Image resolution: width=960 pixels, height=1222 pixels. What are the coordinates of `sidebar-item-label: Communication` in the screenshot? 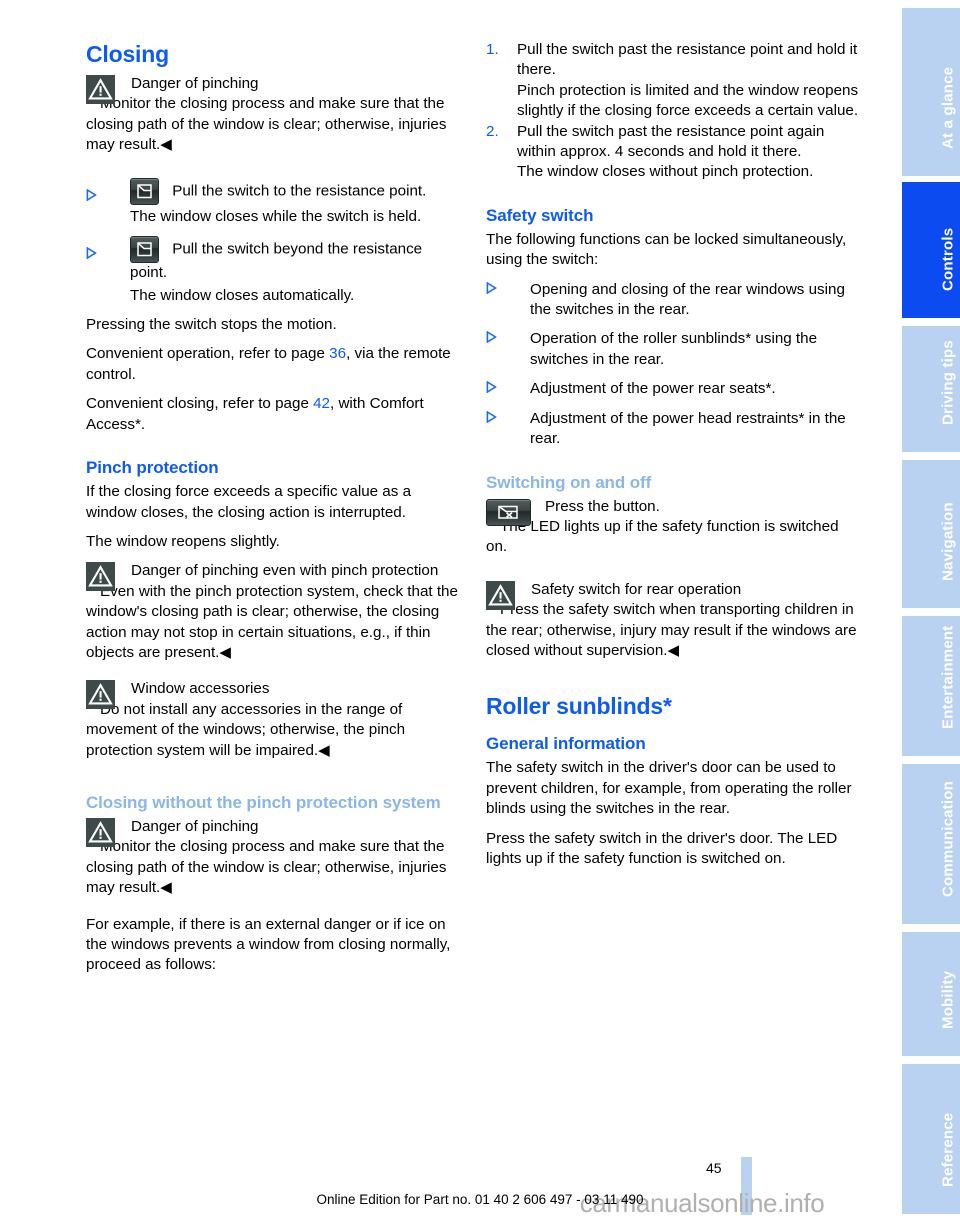 It's located at (948, 839).